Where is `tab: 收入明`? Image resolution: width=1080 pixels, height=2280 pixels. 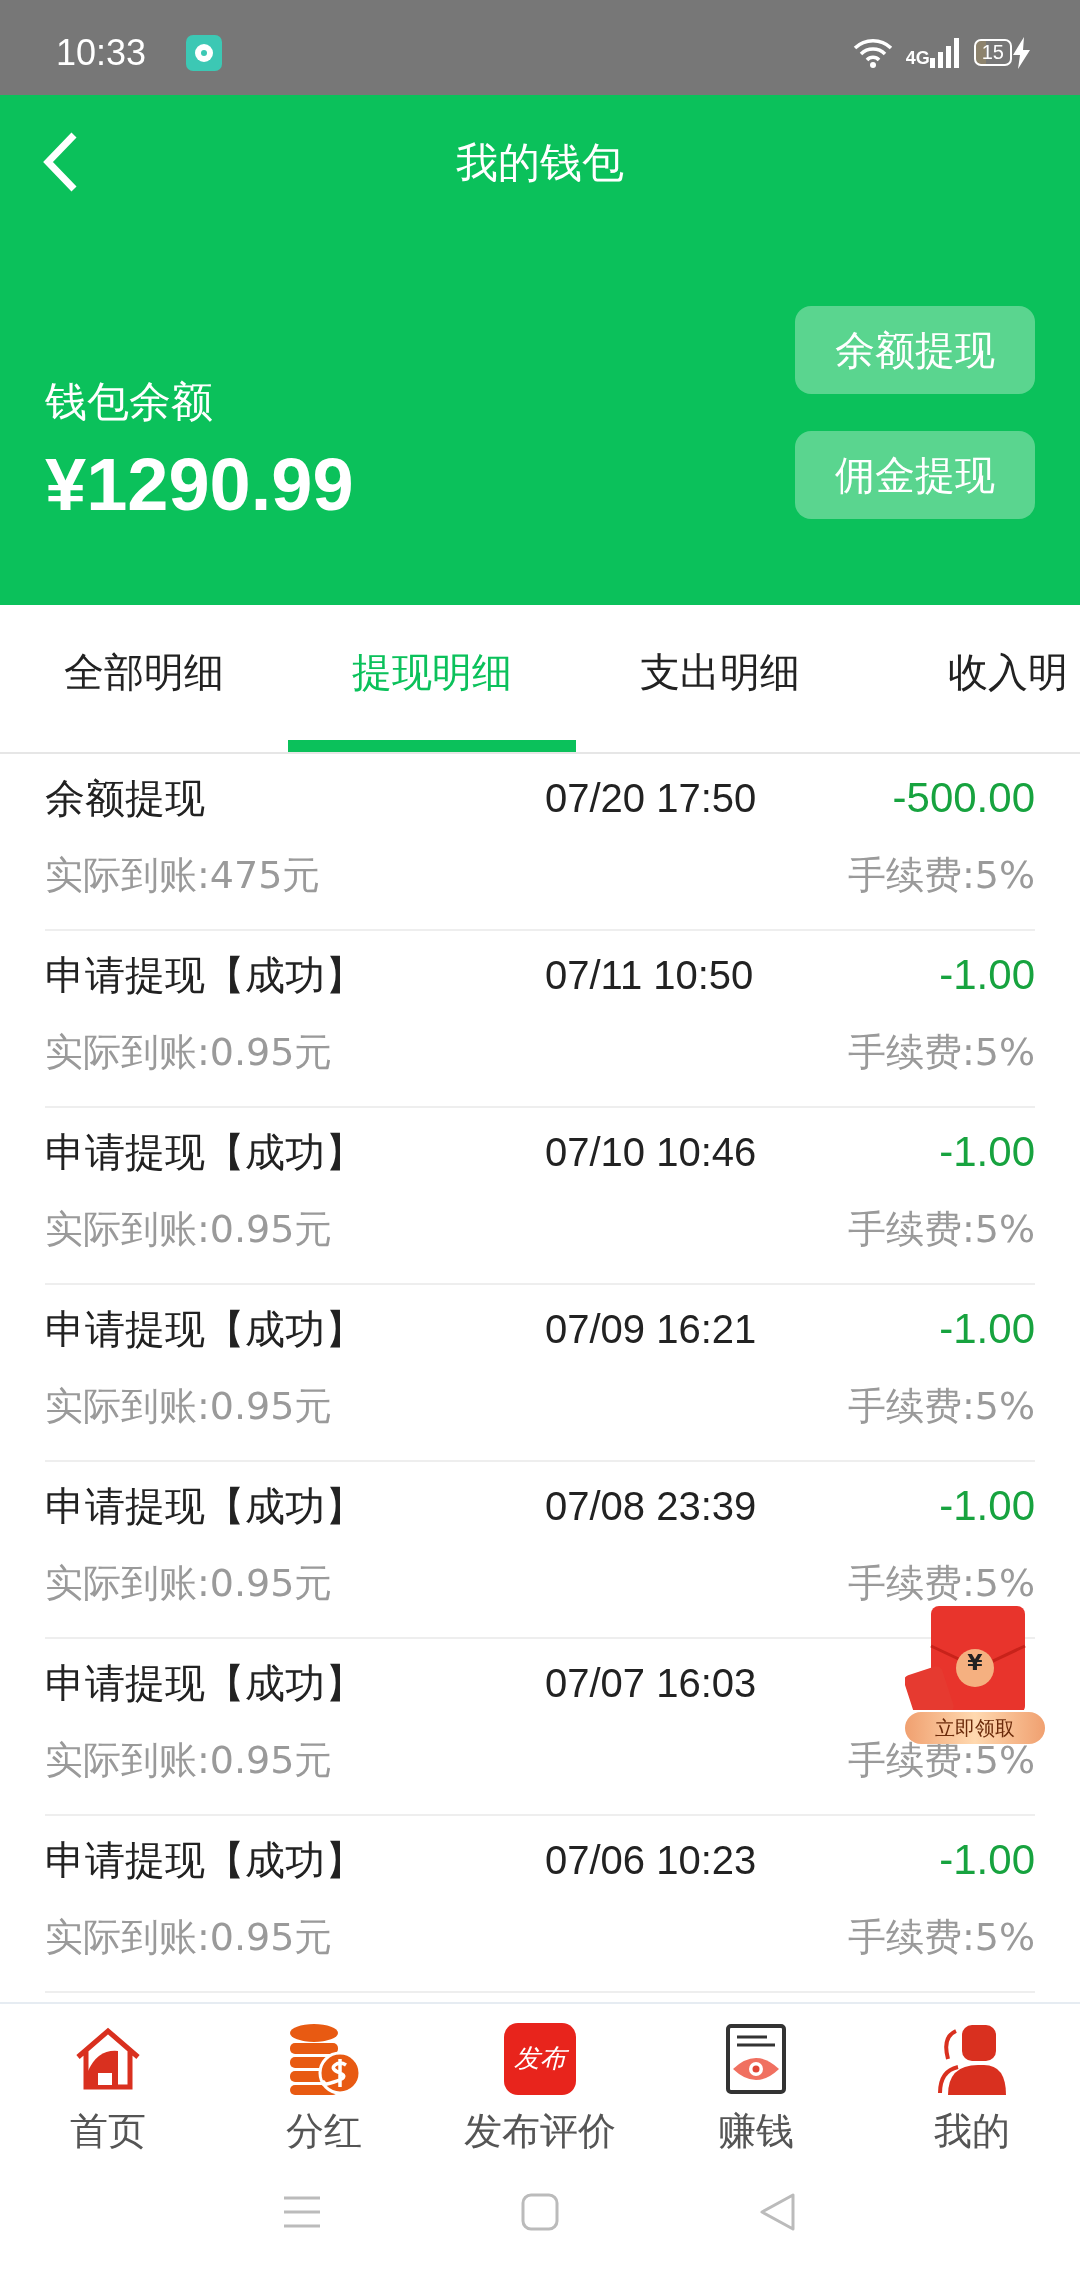 tab: 收入明 is located at coordinates (972, 678).